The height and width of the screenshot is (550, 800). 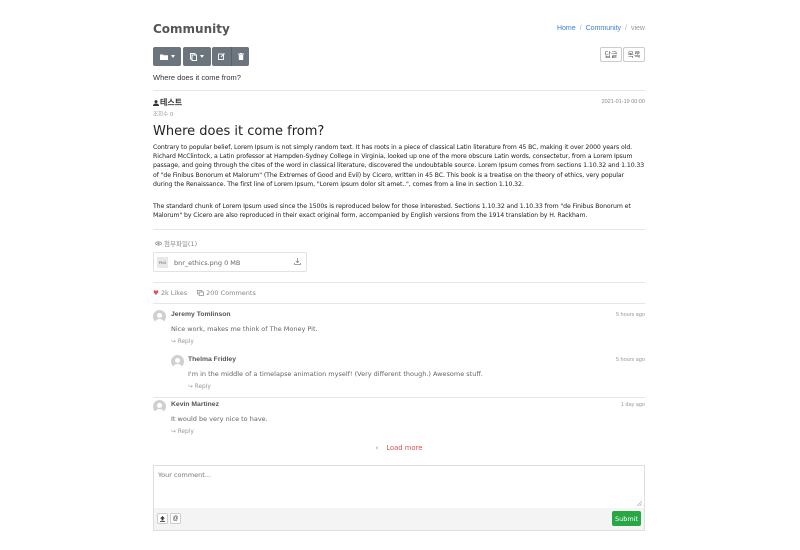 What do you see at coordinates (639, 503) in the screenshot?
I see `resize-handle-icon` at bounding box center [639, 503].